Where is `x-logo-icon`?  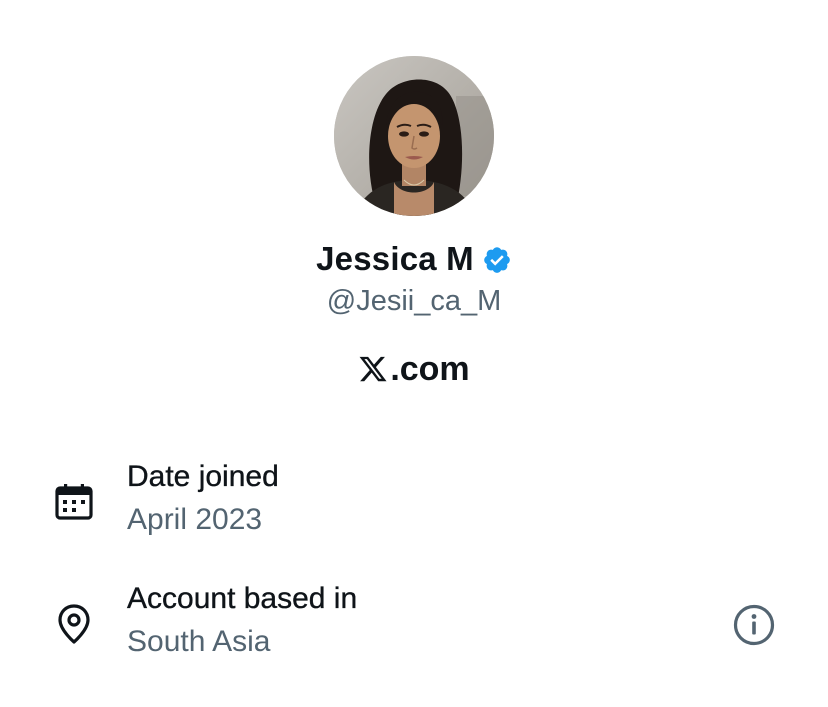
x-logo-icon is located at coordinates (373, 369).